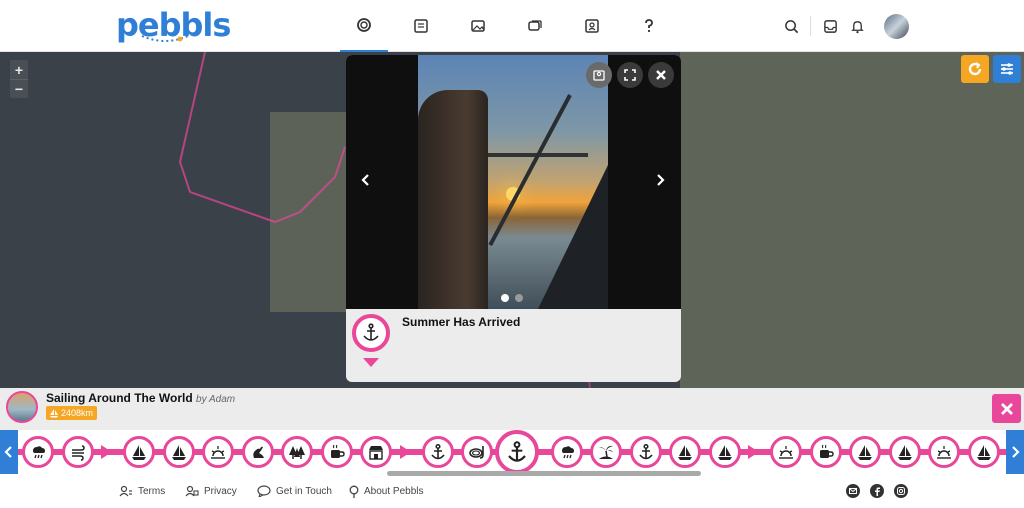  I want to click on footer-link-terms: Terms, so click(142, 491).